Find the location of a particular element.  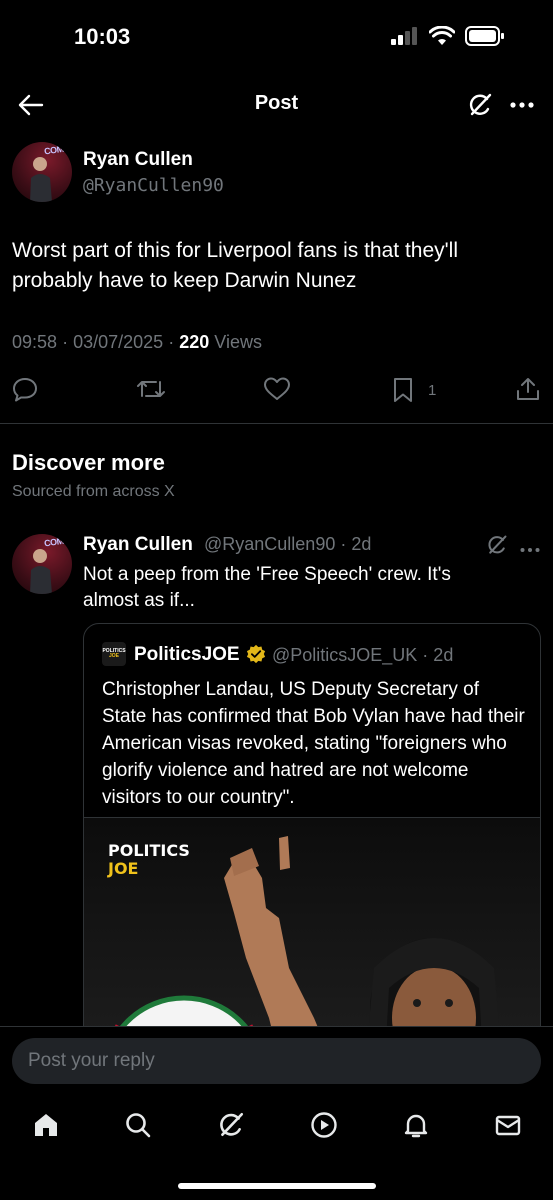

home-icon is located at coordinates (46, 1125).